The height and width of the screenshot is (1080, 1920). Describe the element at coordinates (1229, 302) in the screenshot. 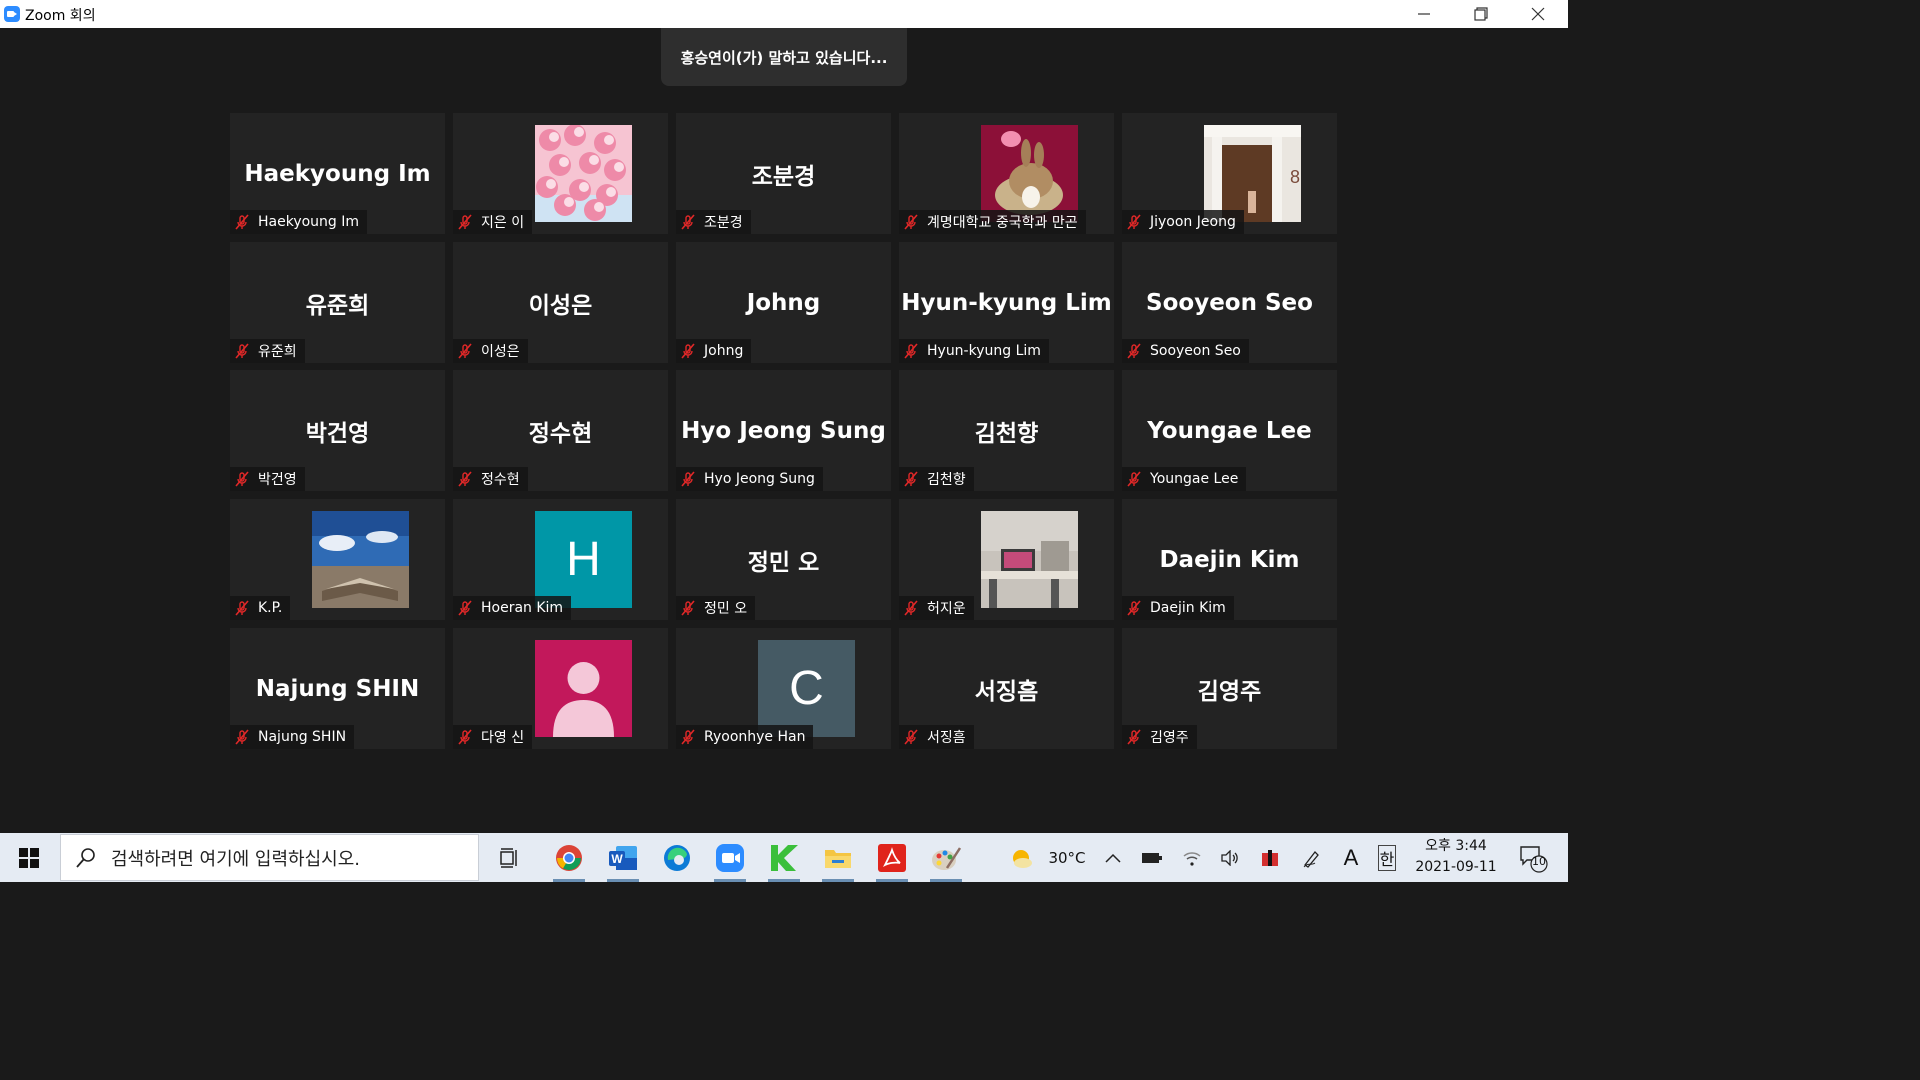

I see `participant-tile: Sooyeon Seo Sooyeon Seo` at that location.